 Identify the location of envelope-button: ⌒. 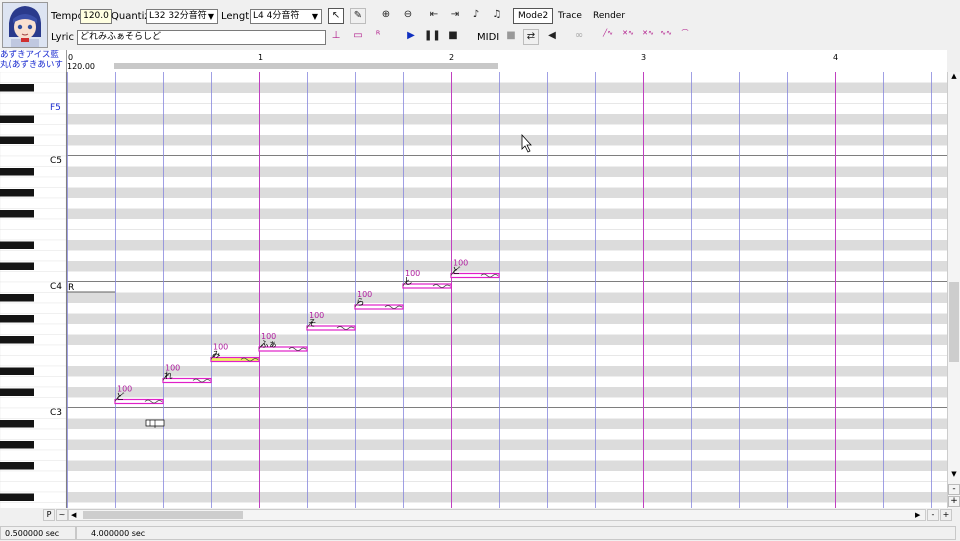
(685, 37).